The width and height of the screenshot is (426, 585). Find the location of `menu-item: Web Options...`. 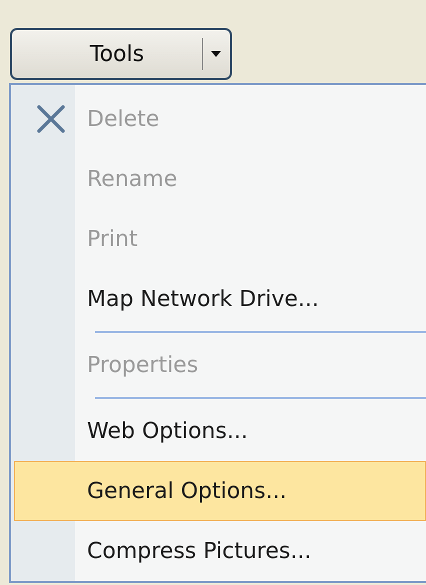

menu-item: Web Options... is located at coordinates (220, 431).